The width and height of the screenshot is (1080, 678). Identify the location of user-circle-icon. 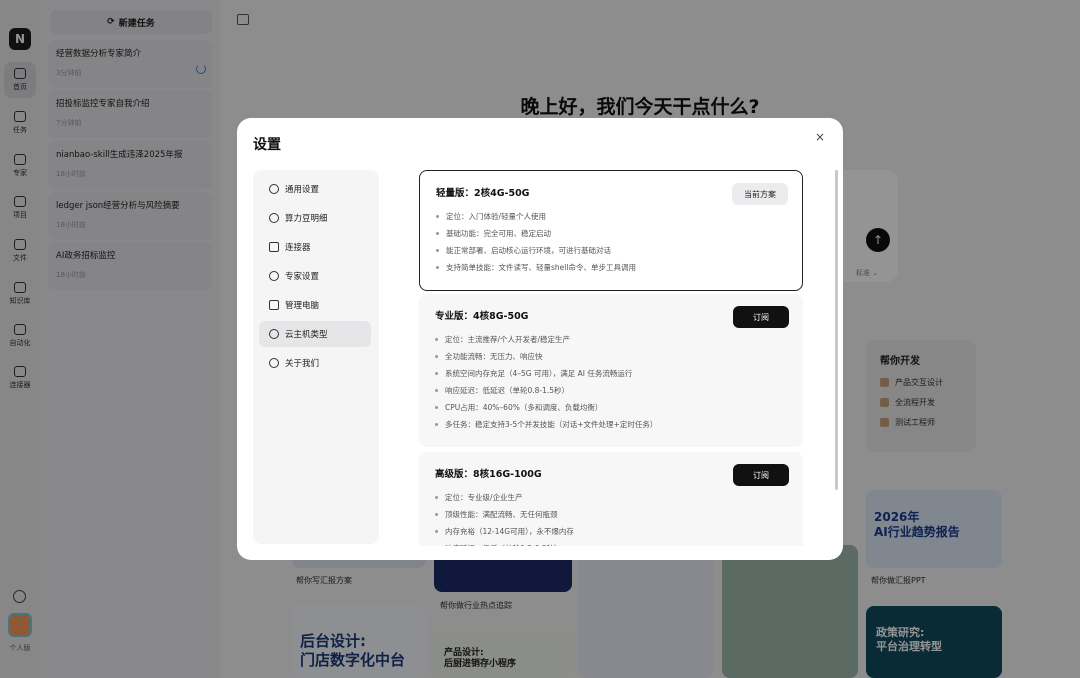
(274, 363).